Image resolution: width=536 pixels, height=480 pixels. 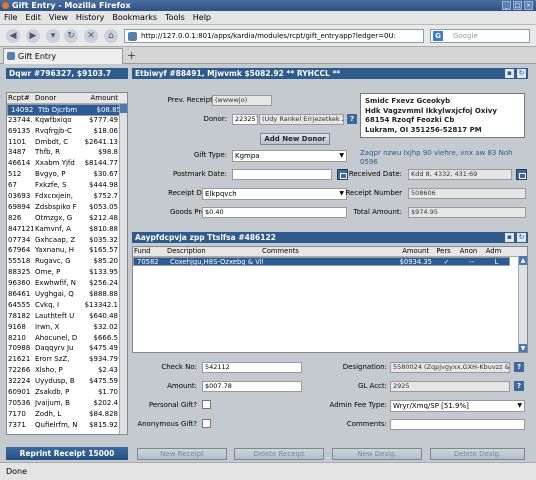 I want to click on table-row: 14092 Ttb Djcrbm $08.85, so click(x=65, y=109).